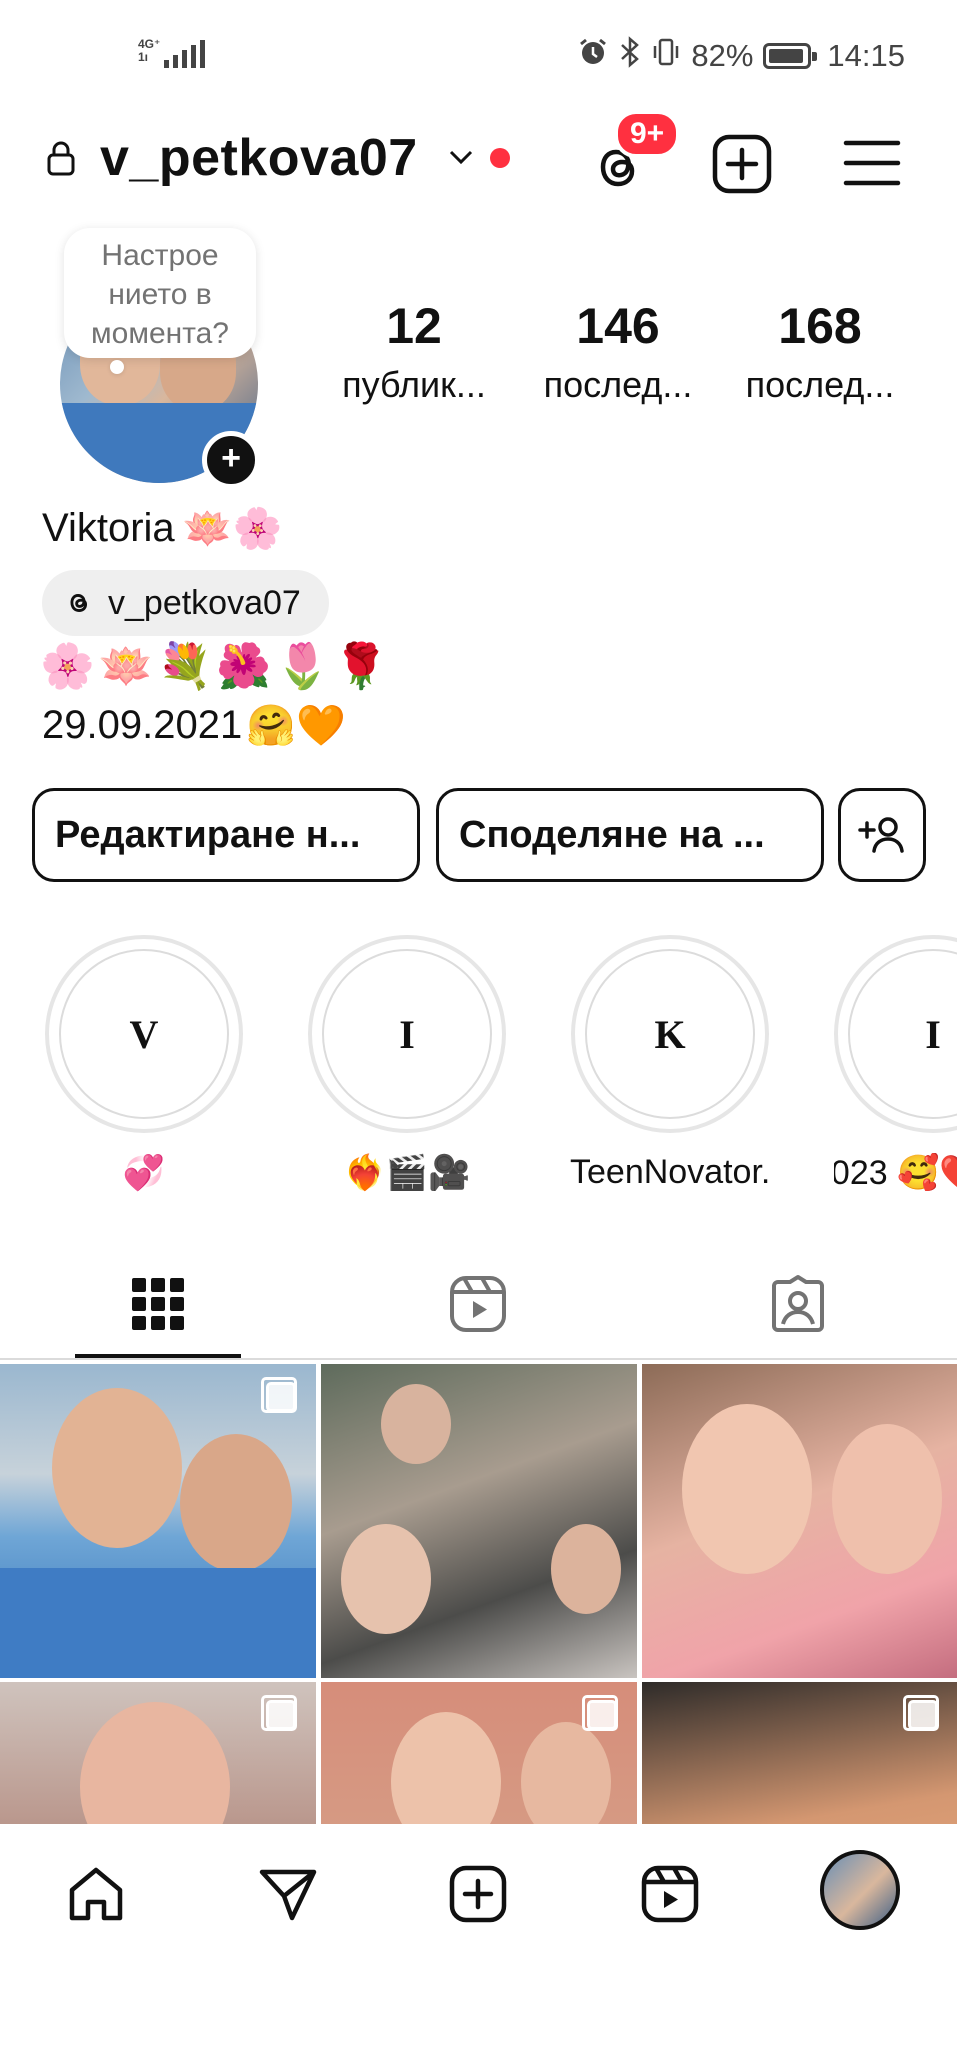  Describe the element at coordinates (108, 528) in the screenshot. I see `display-name-text: Viktoria` at that location.